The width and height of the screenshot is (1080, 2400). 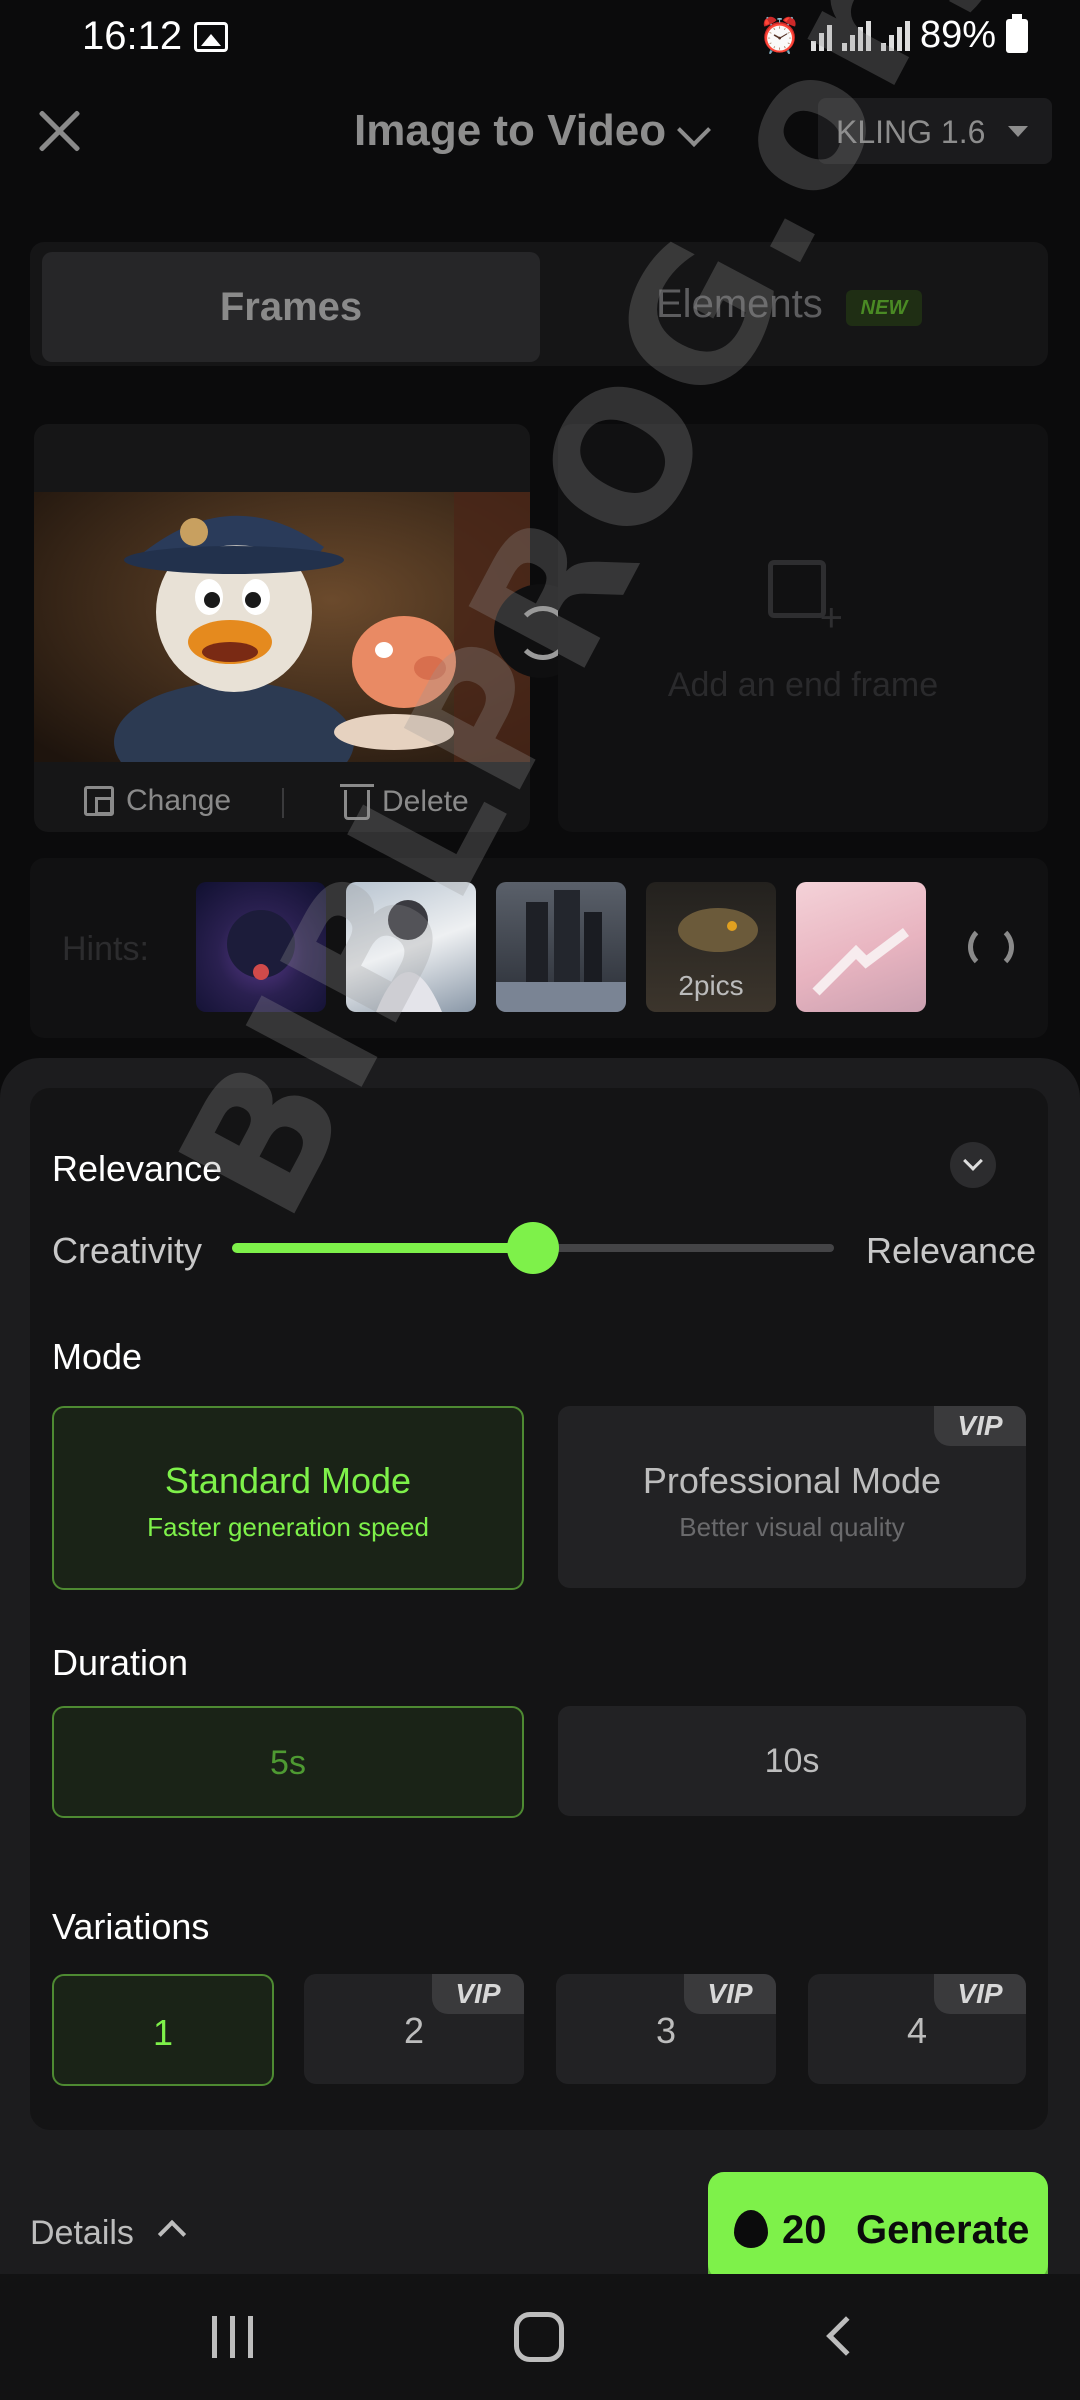 What do you see at coordinates (711, 985) in the screenshot?
I see `hint-badge: 2pics` at bounding box center [711, 985].